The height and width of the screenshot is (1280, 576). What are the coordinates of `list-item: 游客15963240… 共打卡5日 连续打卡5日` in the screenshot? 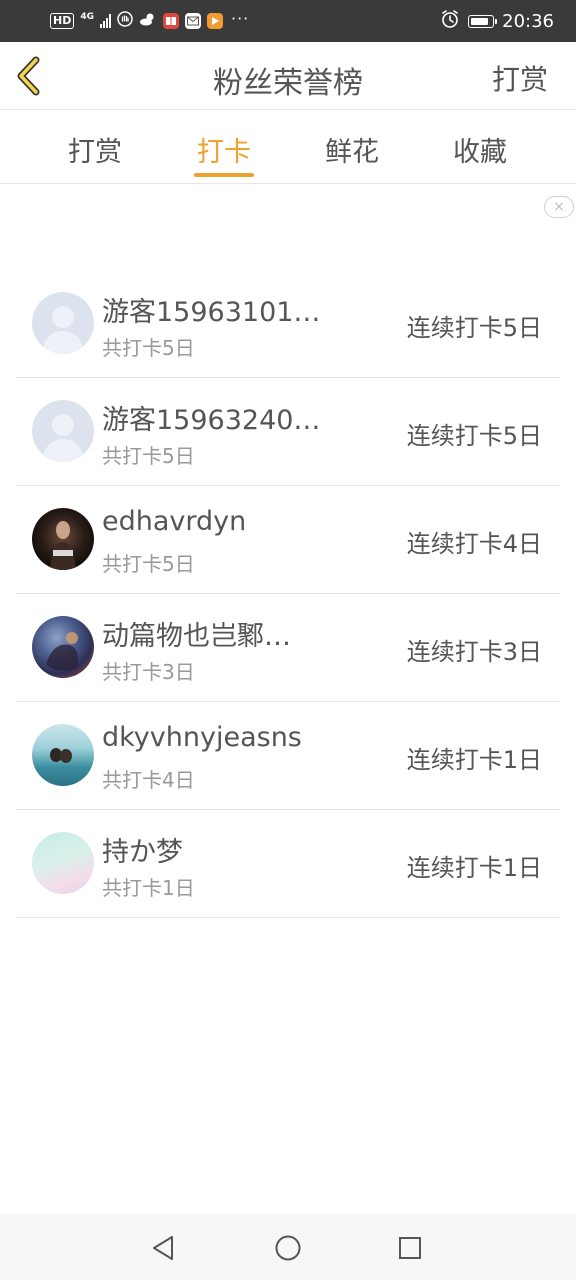 It's located at (288, 432).